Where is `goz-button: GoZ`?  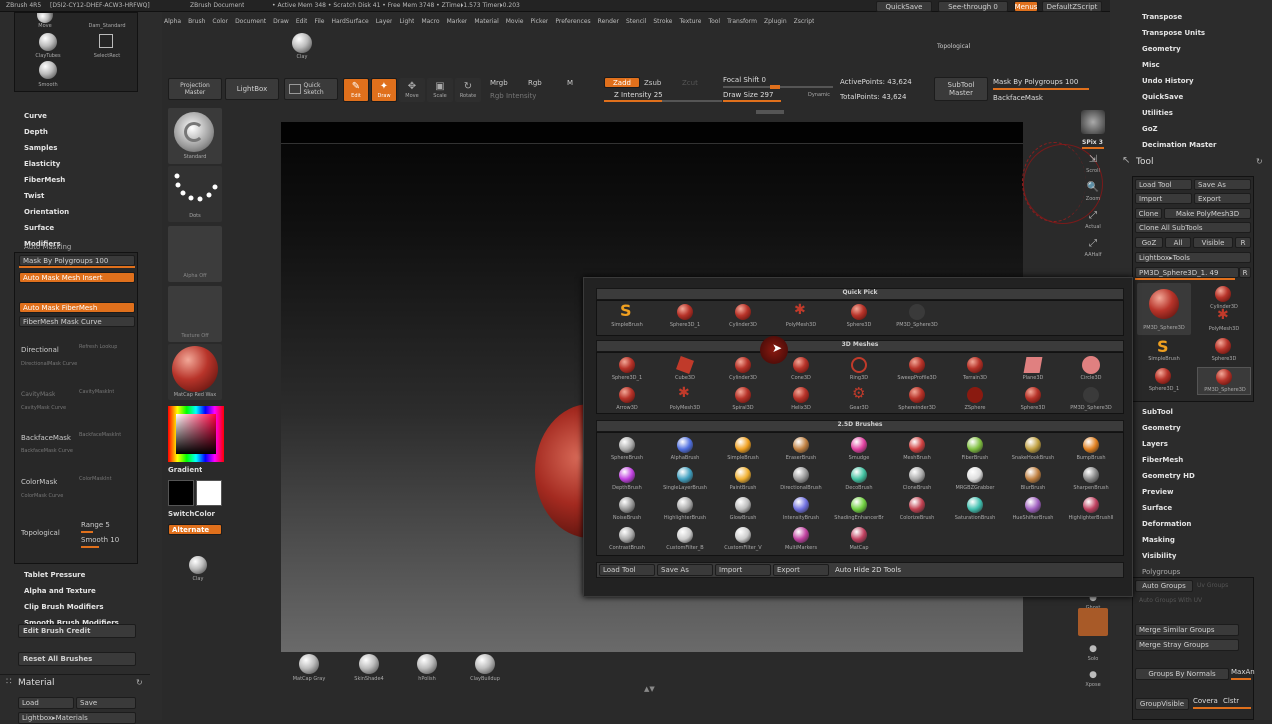 goz-button: GoZ is located at coordinates (1149, 242).